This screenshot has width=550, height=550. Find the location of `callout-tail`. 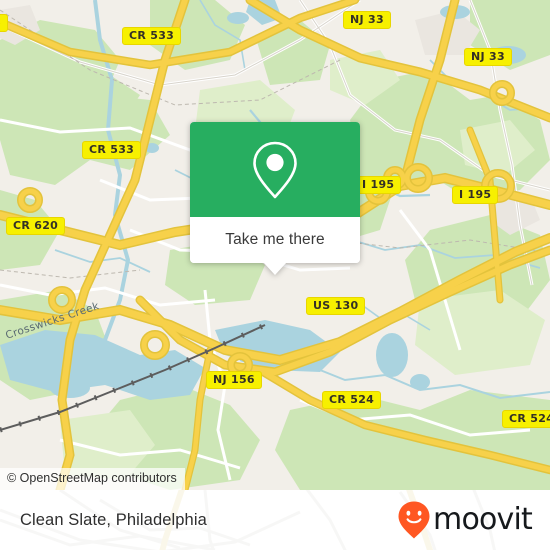

callout-tail is located at coordinates (275, 268).